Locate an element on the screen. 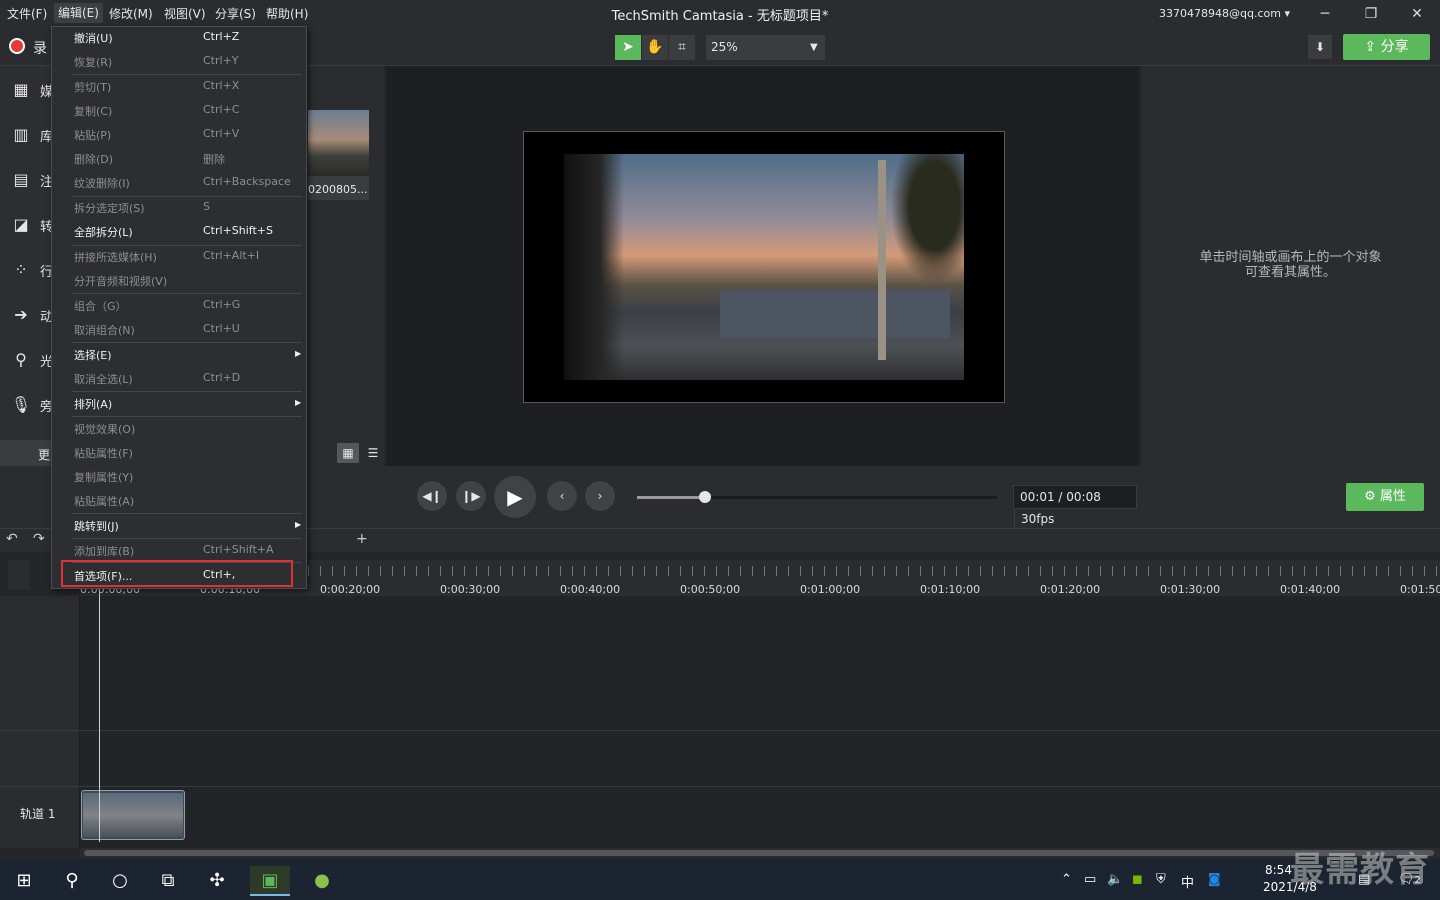  edit-menu-item: 视觉效果(O) is located at coordinates (104, 429).